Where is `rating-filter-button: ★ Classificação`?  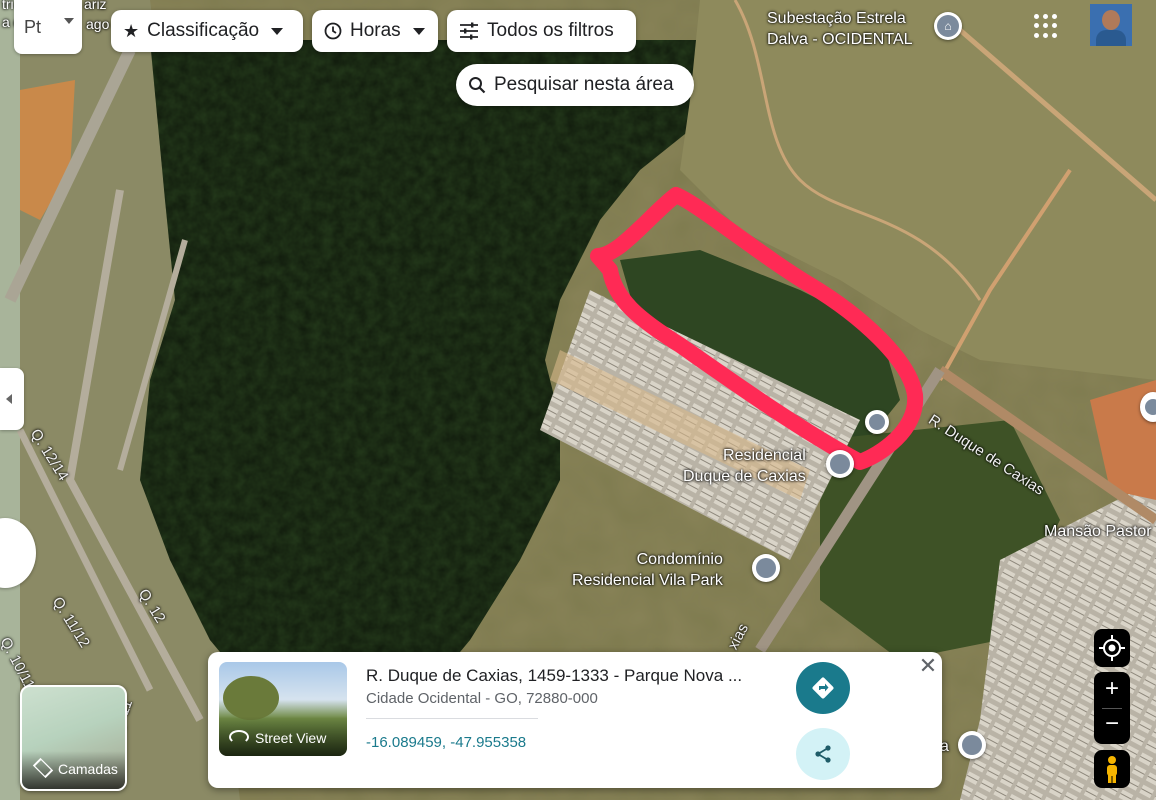
rating-filter-button: ★ Classificação is located at coordinates (207, 31).